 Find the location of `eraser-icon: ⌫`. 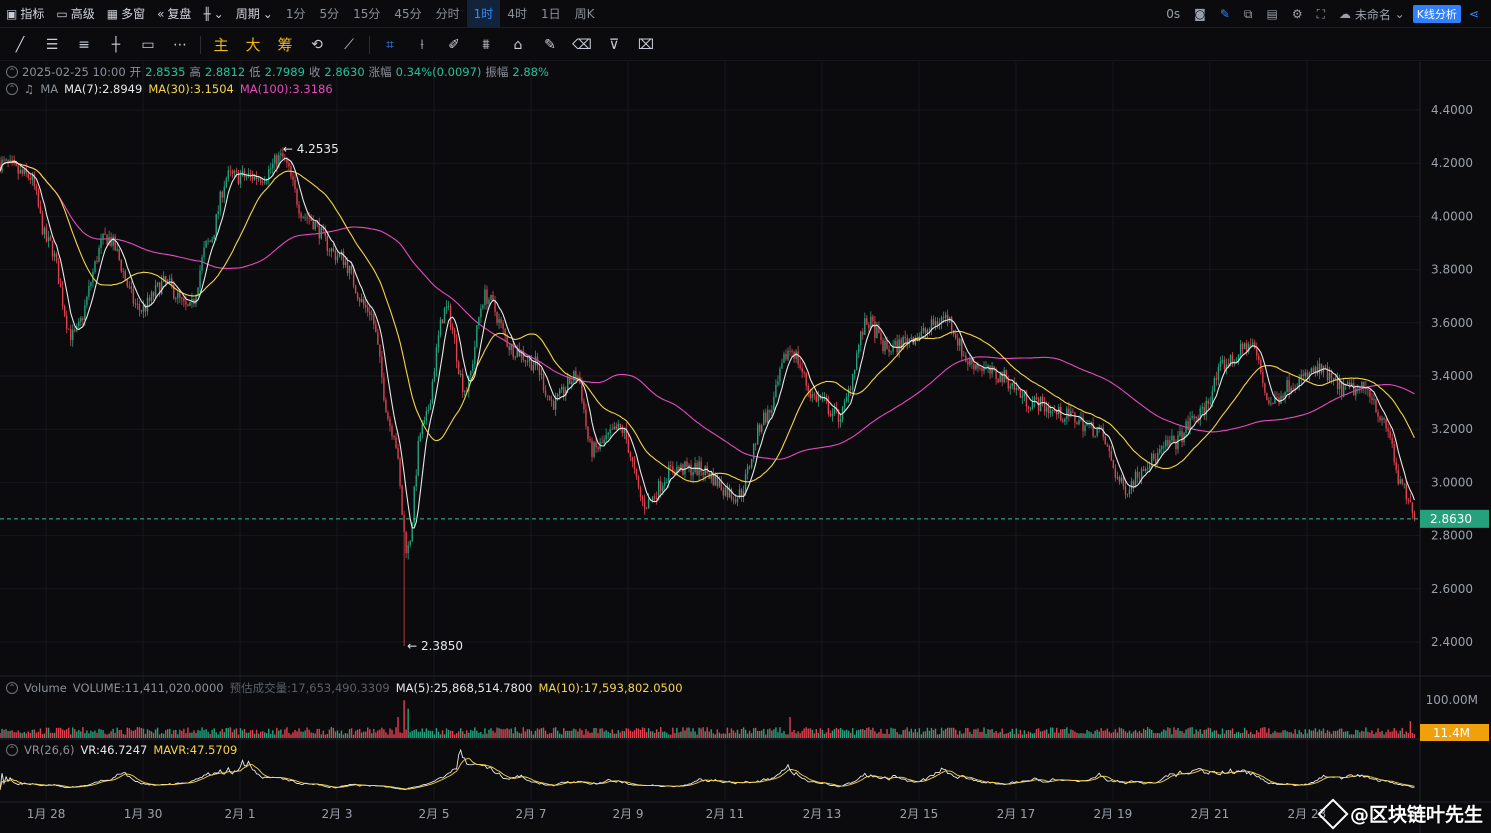

eraser-icon: ⌫ is located at coordinates (582, 45).